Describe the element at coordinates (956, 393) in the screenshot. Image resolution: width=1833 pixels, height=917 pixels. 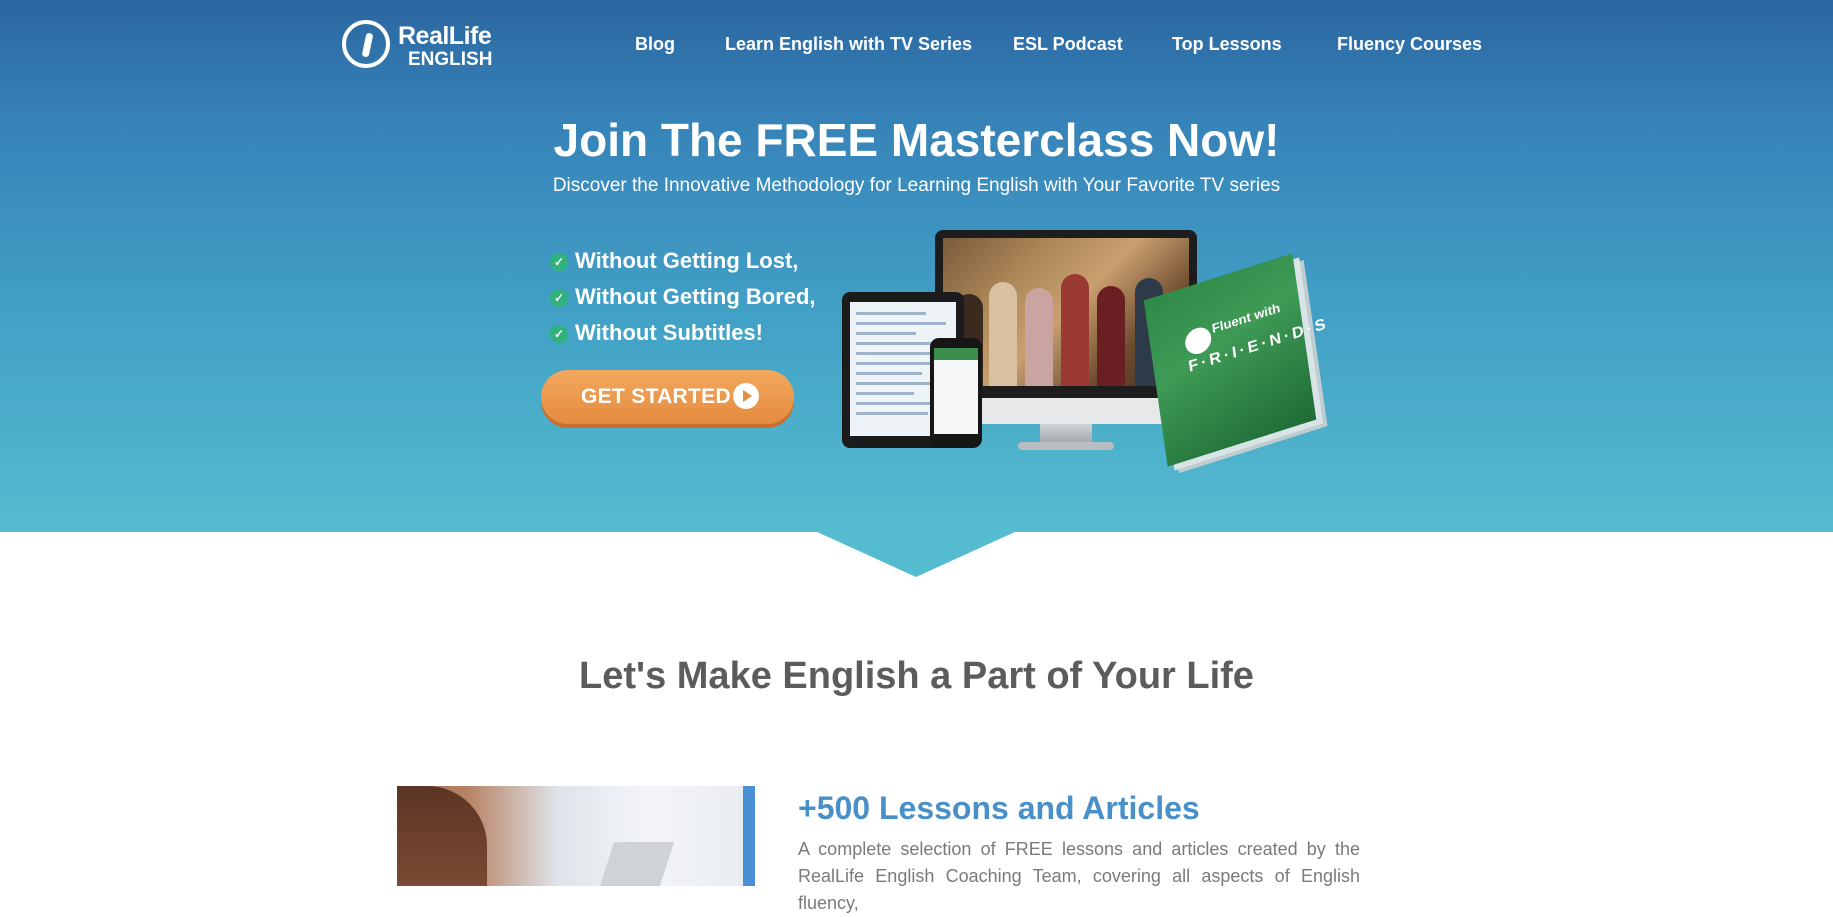
I see `phone-illustration` at that location.